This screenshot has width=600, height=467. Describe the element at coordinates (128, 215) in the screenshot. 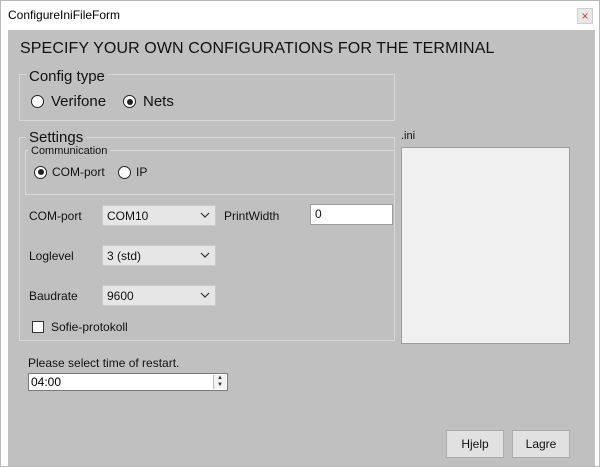

I see `com-port-value: COM10` at that location.